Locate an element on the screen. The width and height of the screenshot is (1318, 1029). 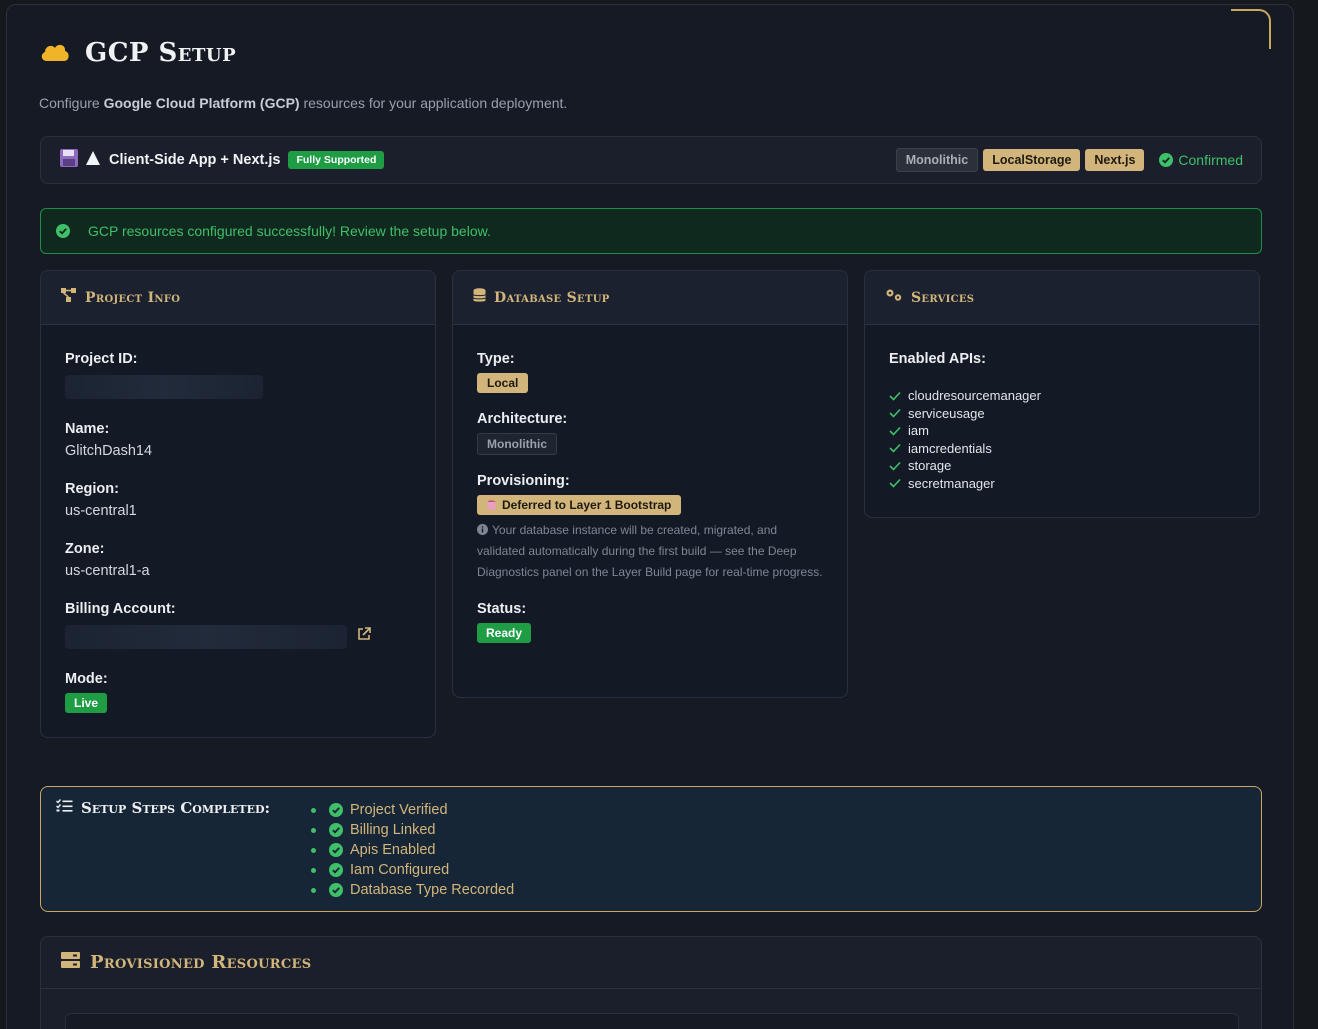
name-label: Name: is located at coordinates (87, 429).